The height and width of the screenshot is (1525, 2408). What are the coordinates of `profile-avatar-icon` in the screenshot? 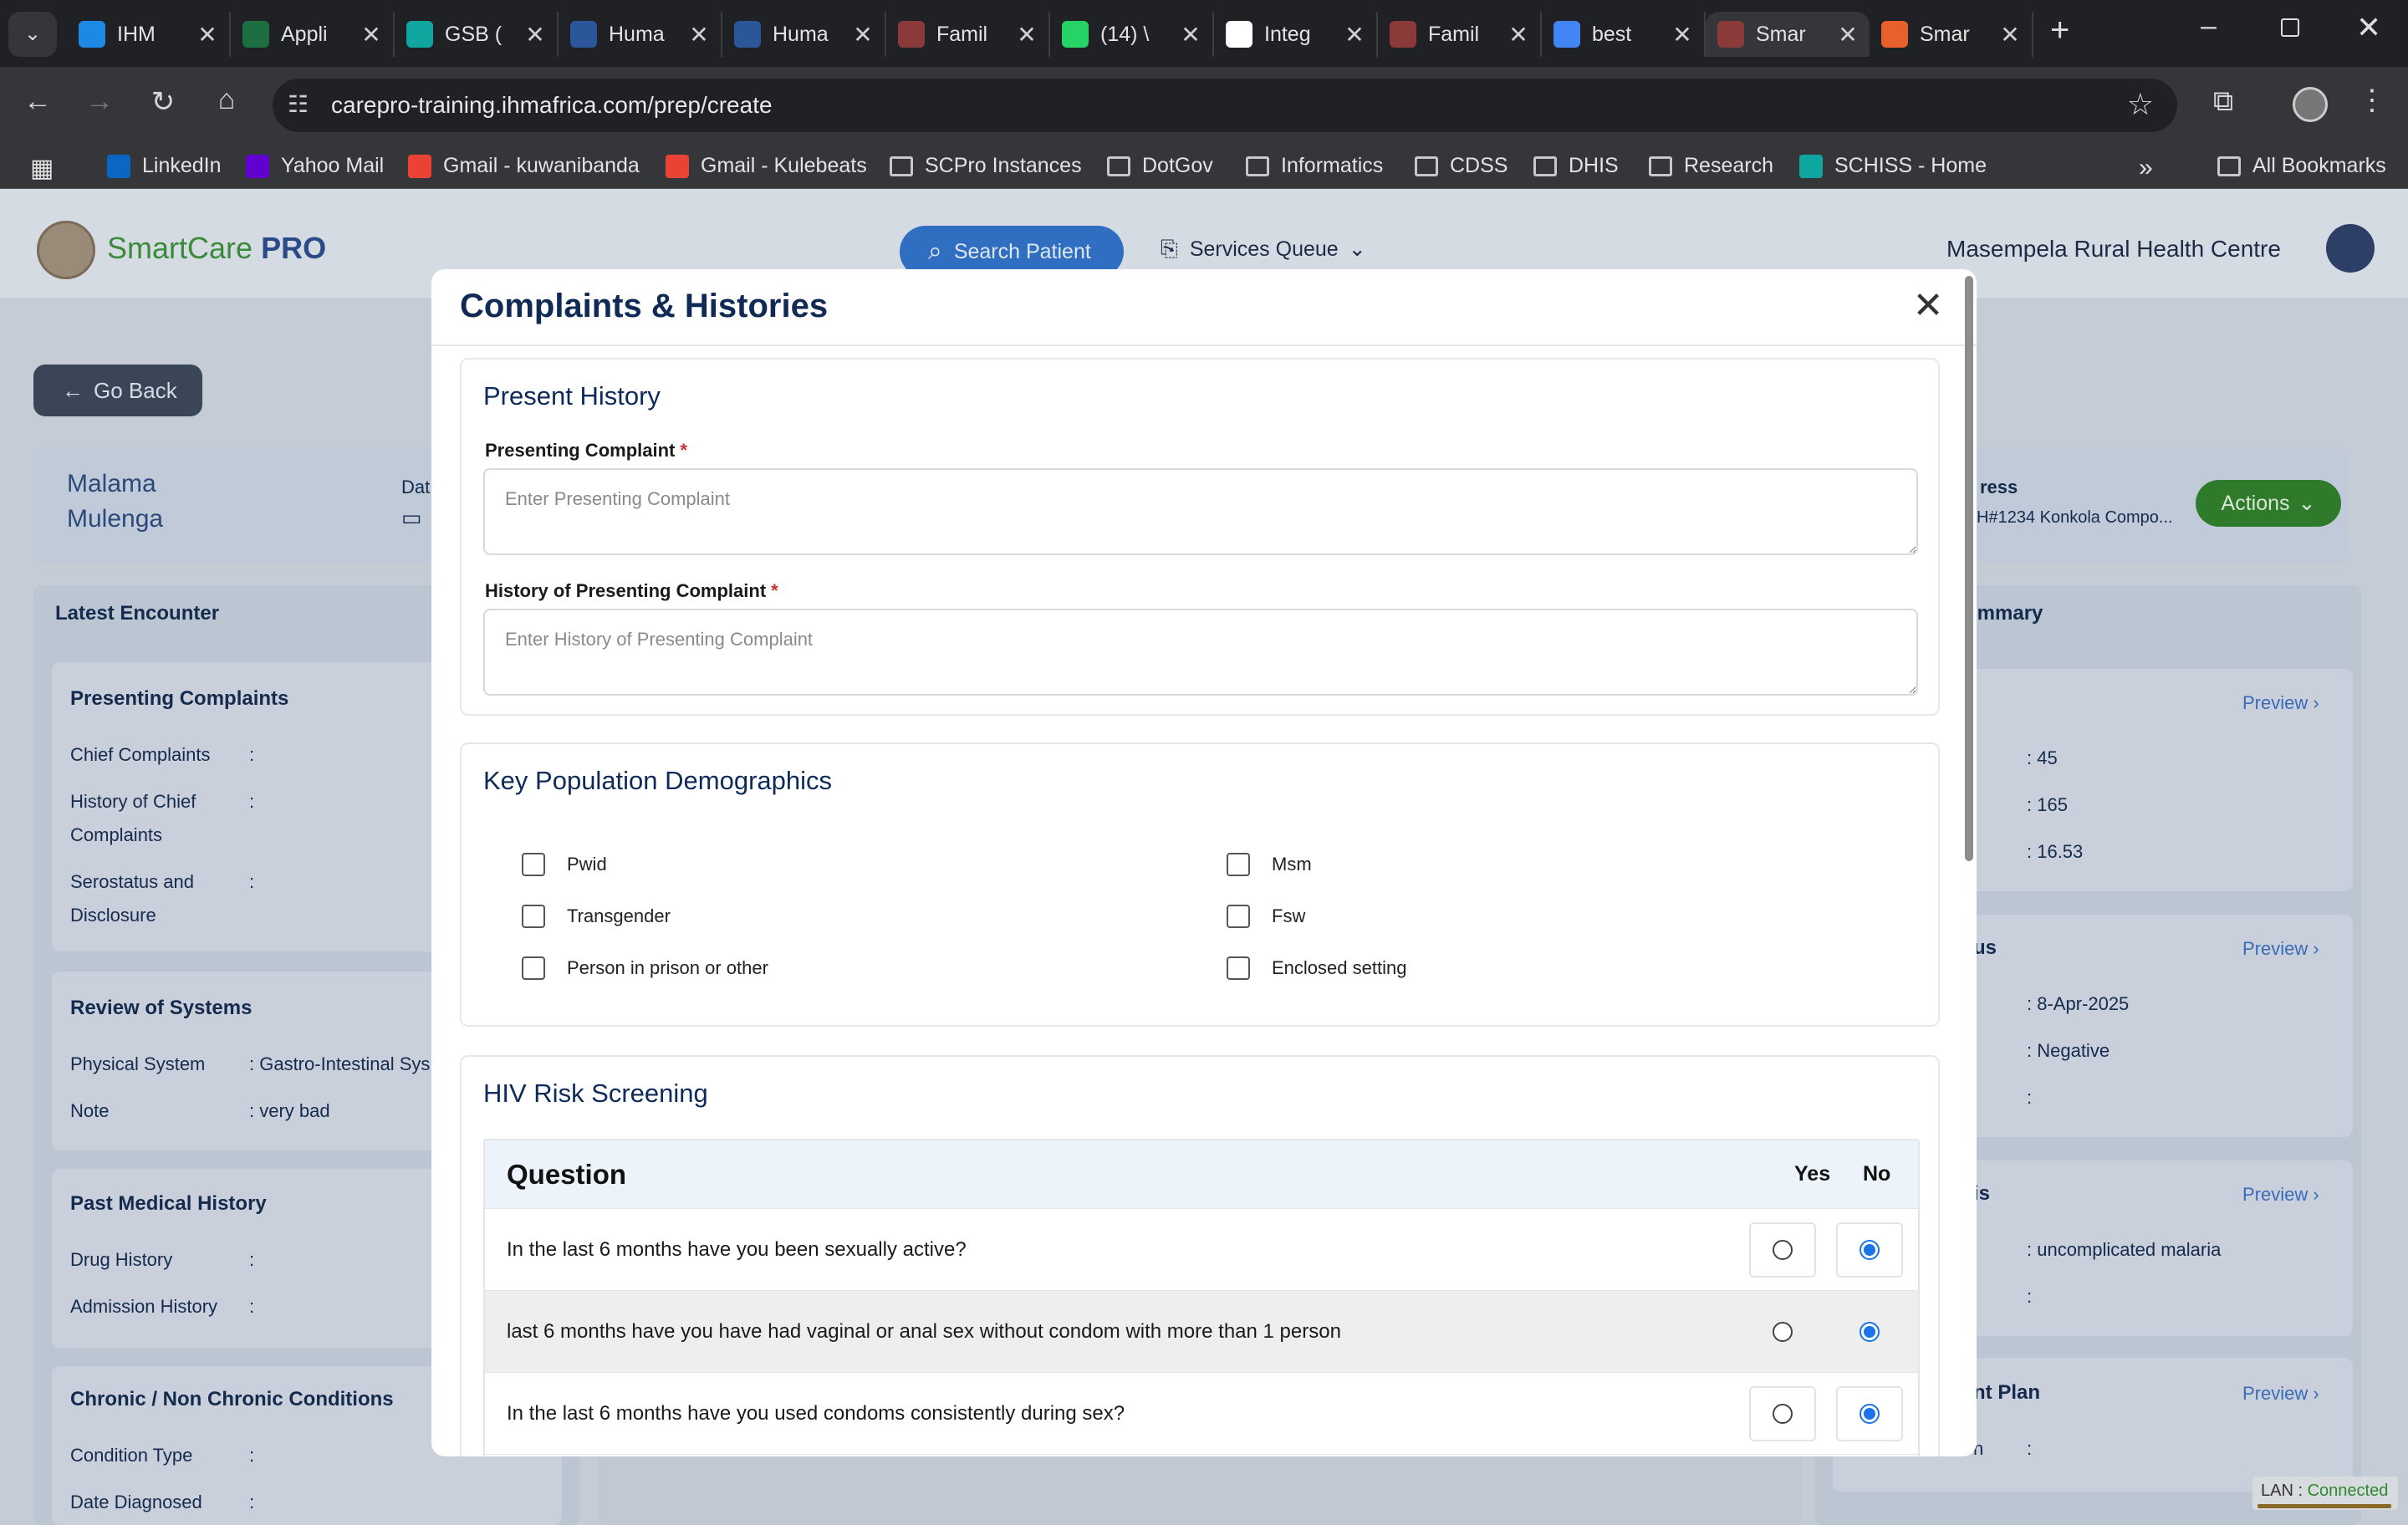 It's located at (2310, 104).